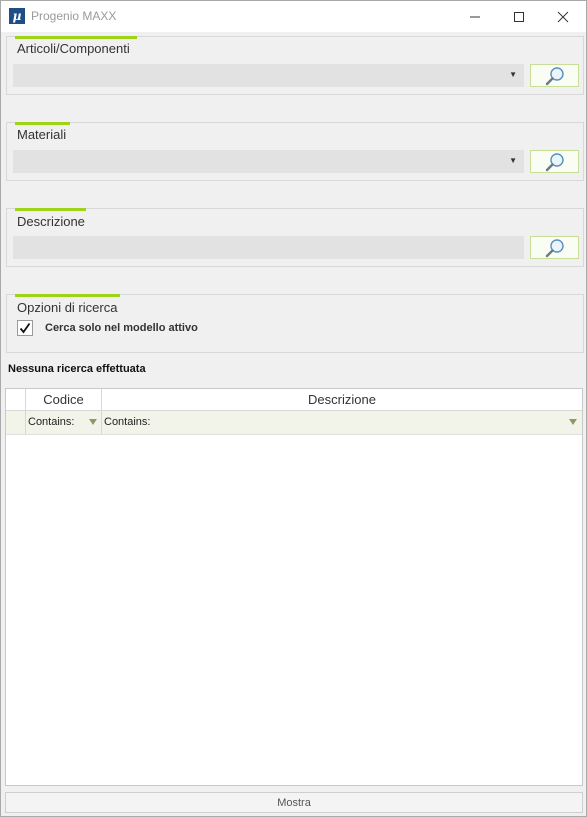 The height and width of the screenshot is (817, 587). What do you see at coordinates (67, 307) in the screenshot?
I see `opzioni-label: Opzioni di ricerca` at bounding box center [67, 307].